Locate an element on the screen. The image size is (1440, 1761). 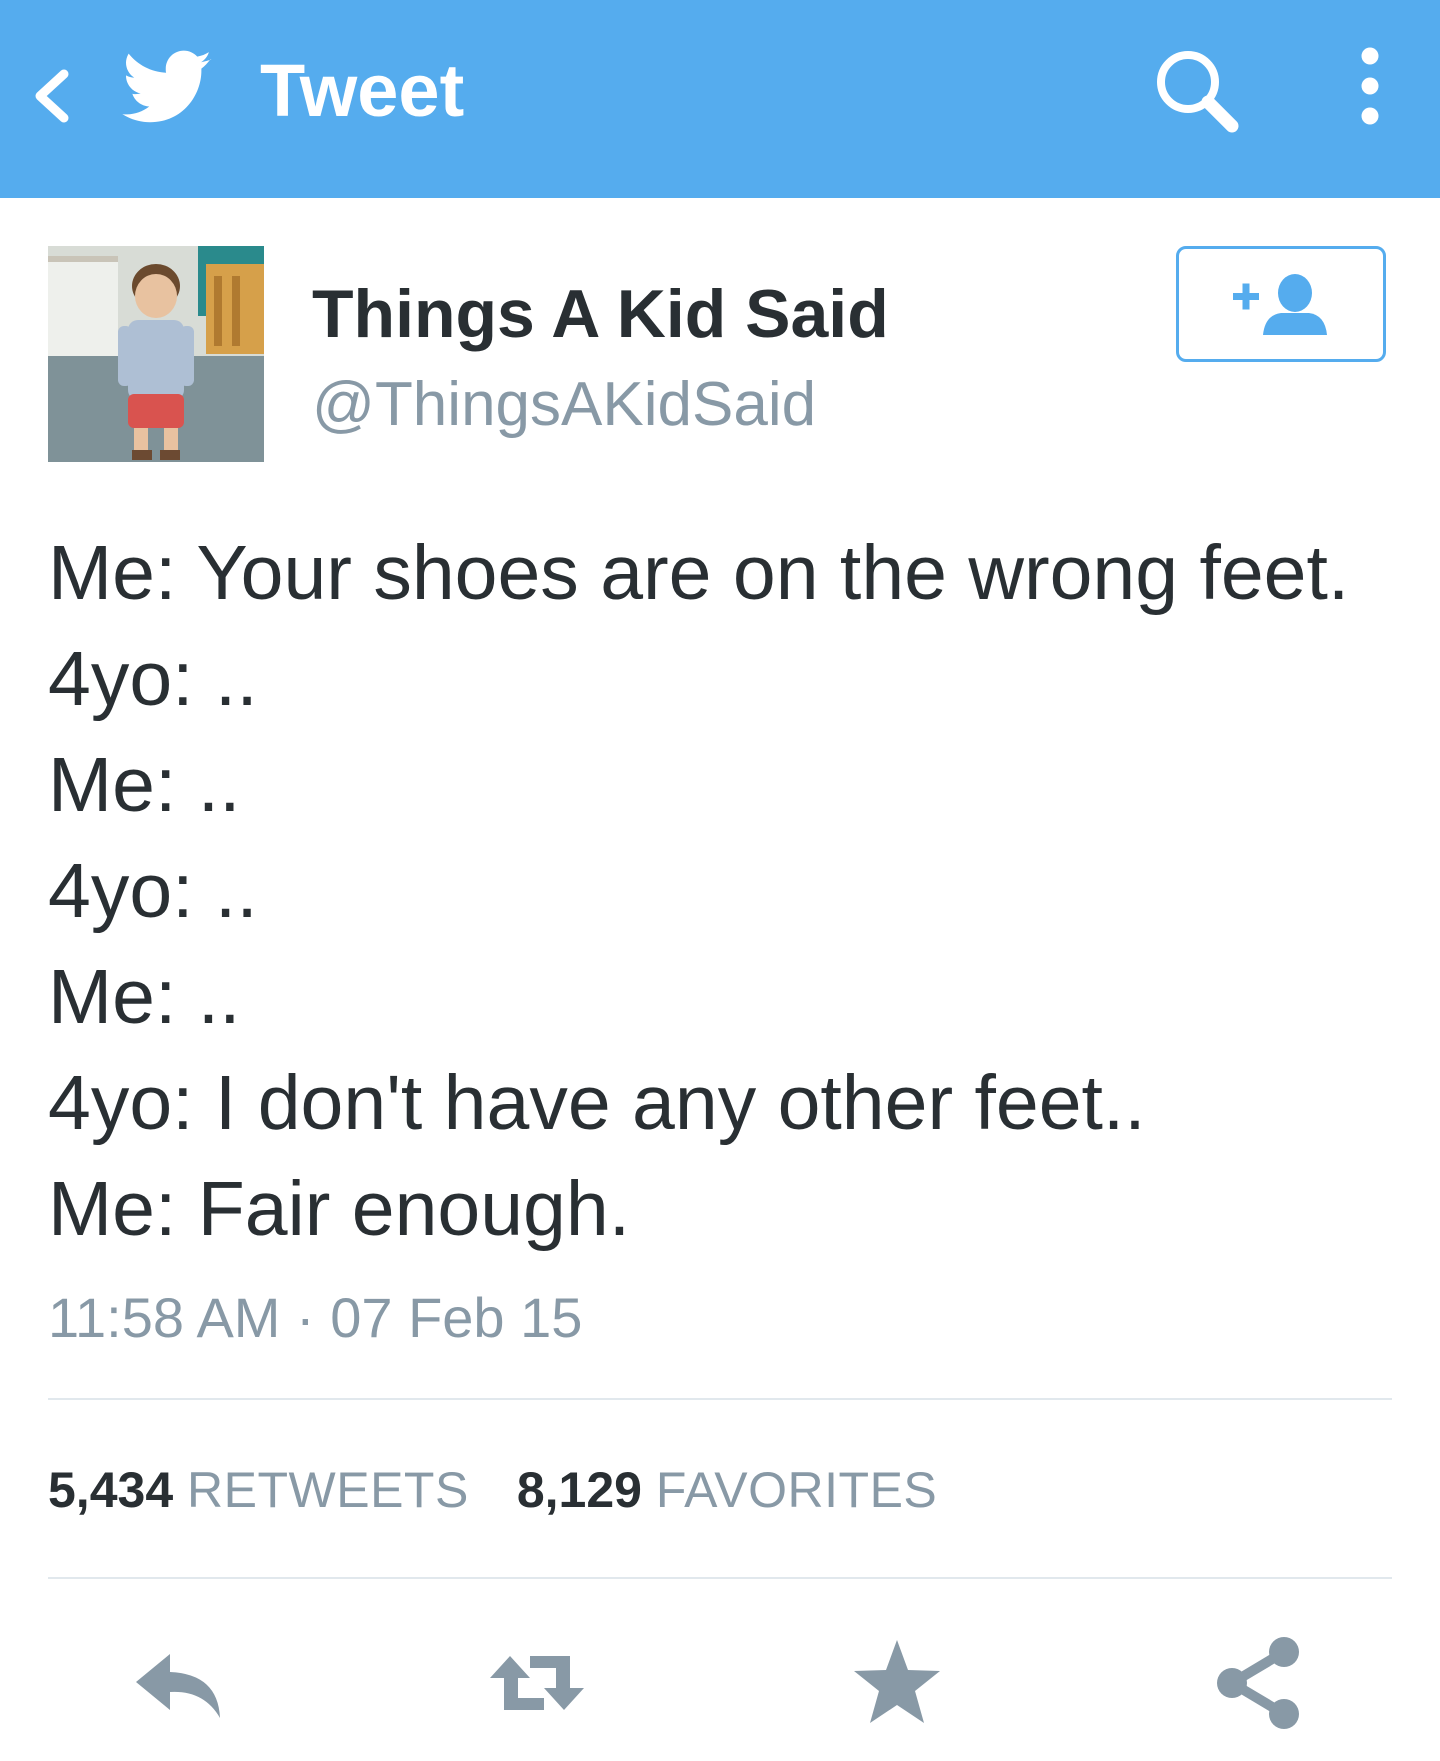
top-app-bar: Tweet is located at coordinates (720, 99).